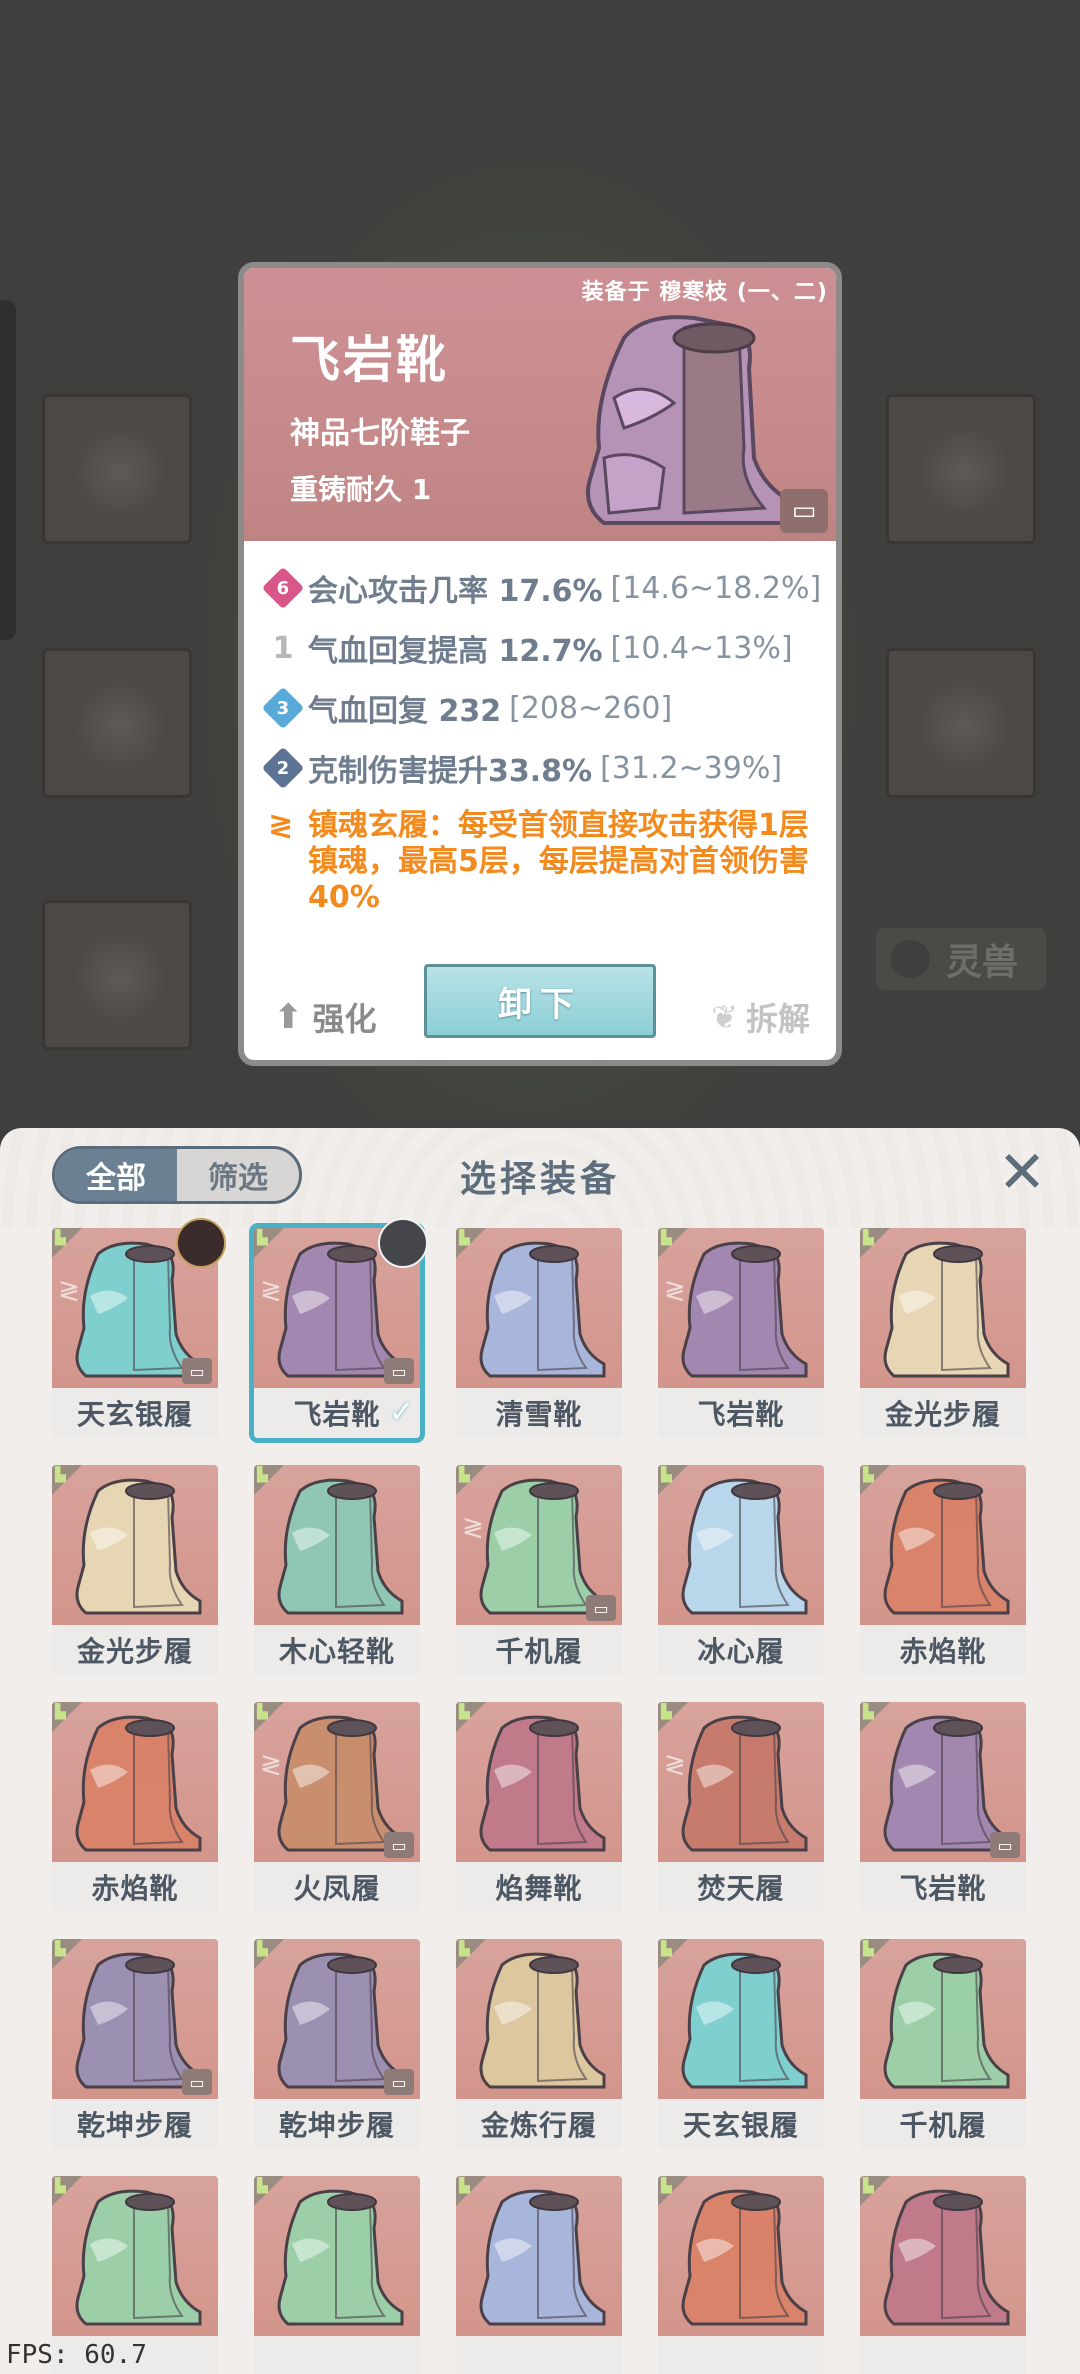 This screenshot has width=1080, height=2374. What do you see at coordinates (540, 1001) in the screenshot?
I see `unequip-button: 卸下` at bounding box center [540, 1001].